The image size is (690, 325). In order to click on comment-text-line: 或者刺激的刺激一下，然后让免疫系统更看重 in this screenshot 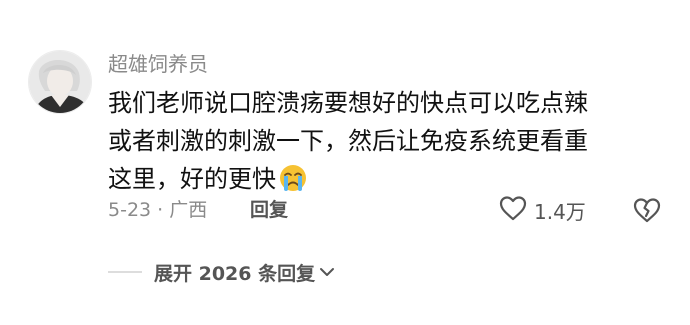, I will do `click(348, 141)`.